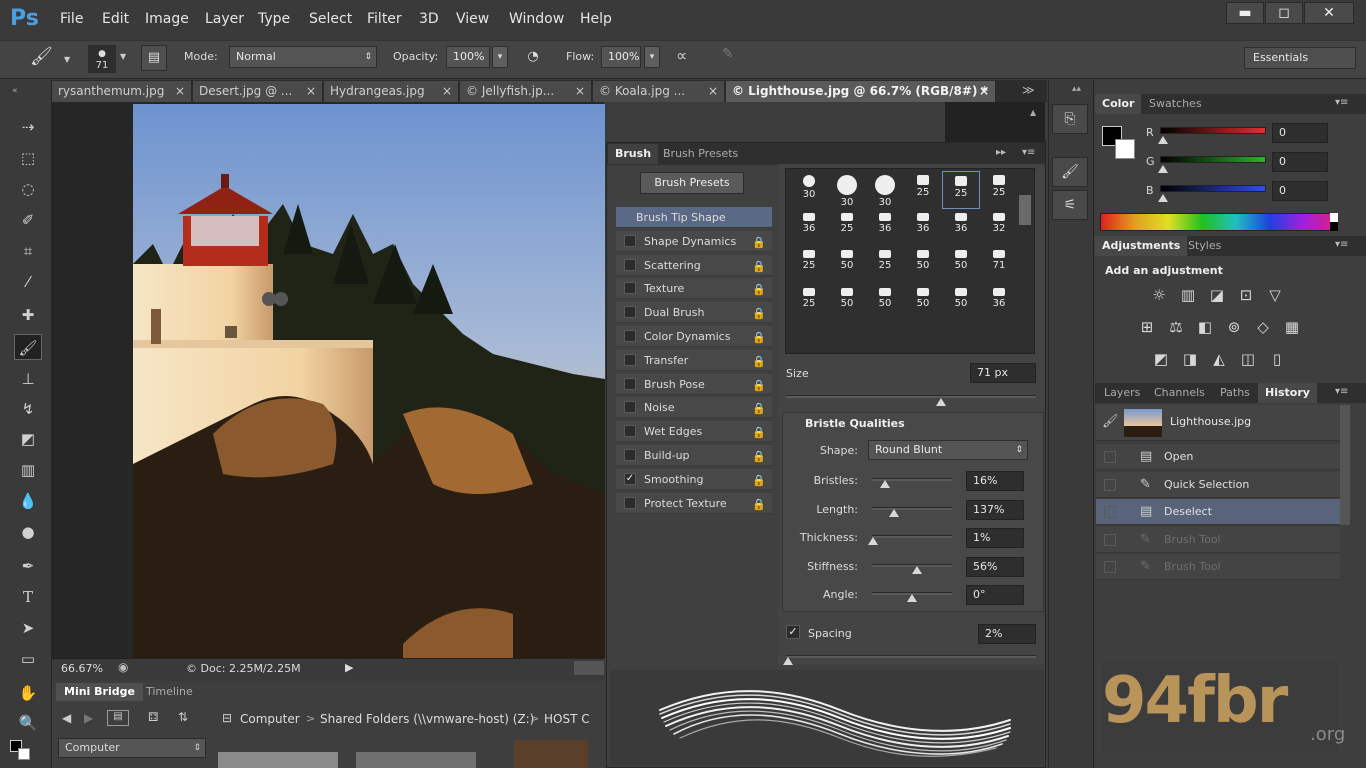  I want to click on adjustment-icon: ☼, so click(1159, 295).